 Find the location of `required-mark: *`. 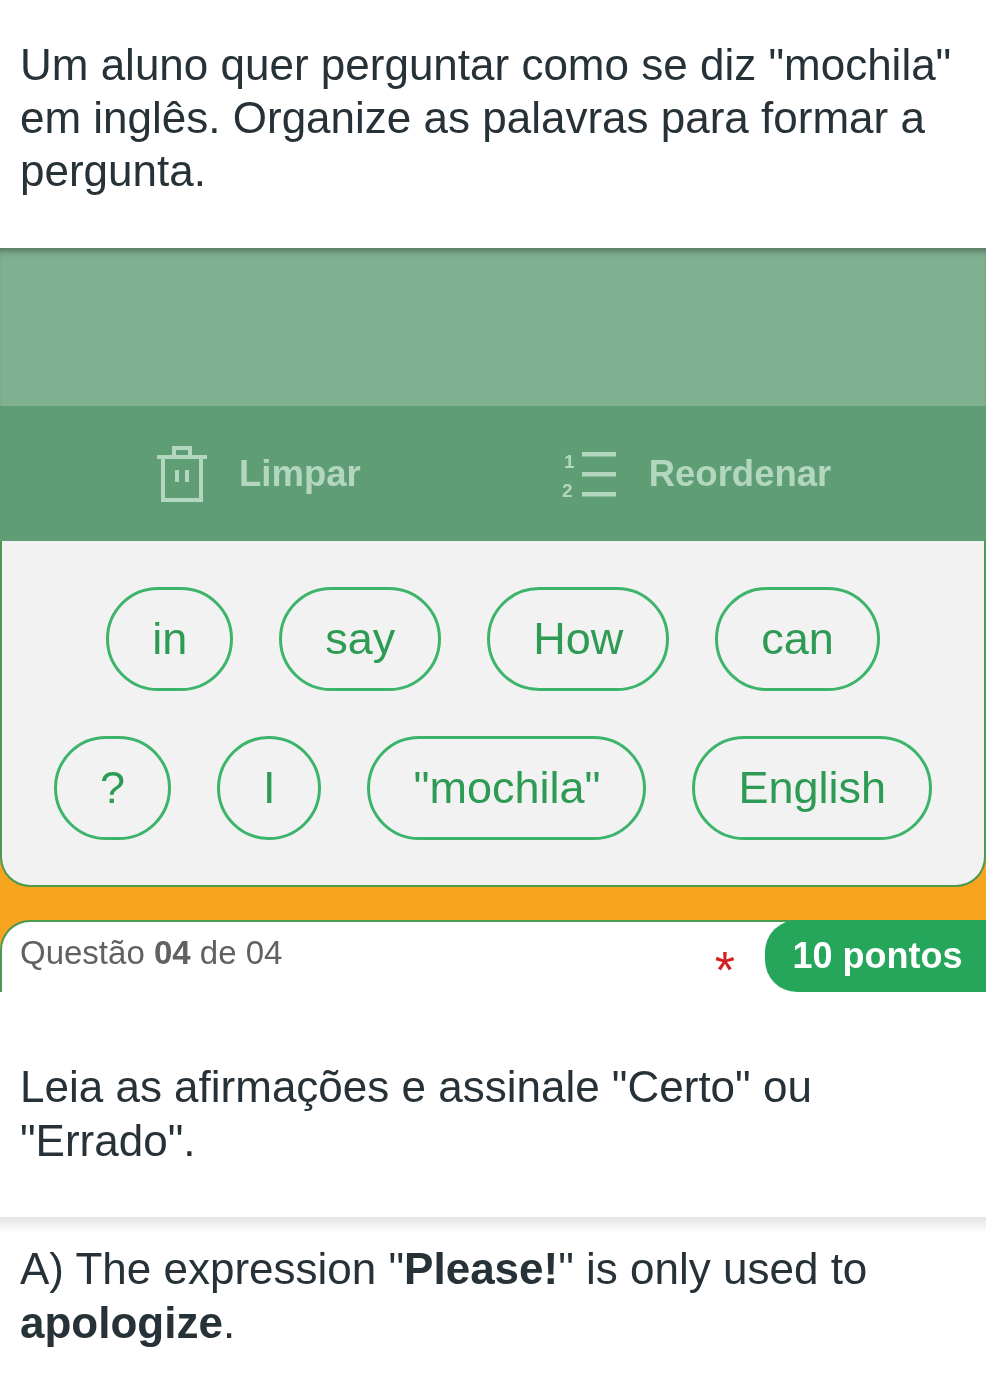

required-mark: * is located at coordinates (724, 968).